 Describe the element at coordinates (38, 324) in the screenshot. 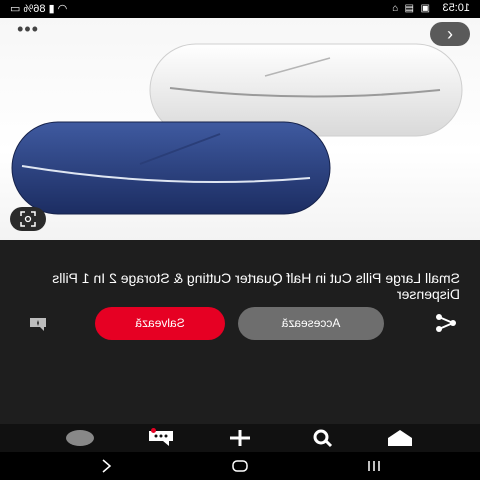

I see `comment-icon` at that location.